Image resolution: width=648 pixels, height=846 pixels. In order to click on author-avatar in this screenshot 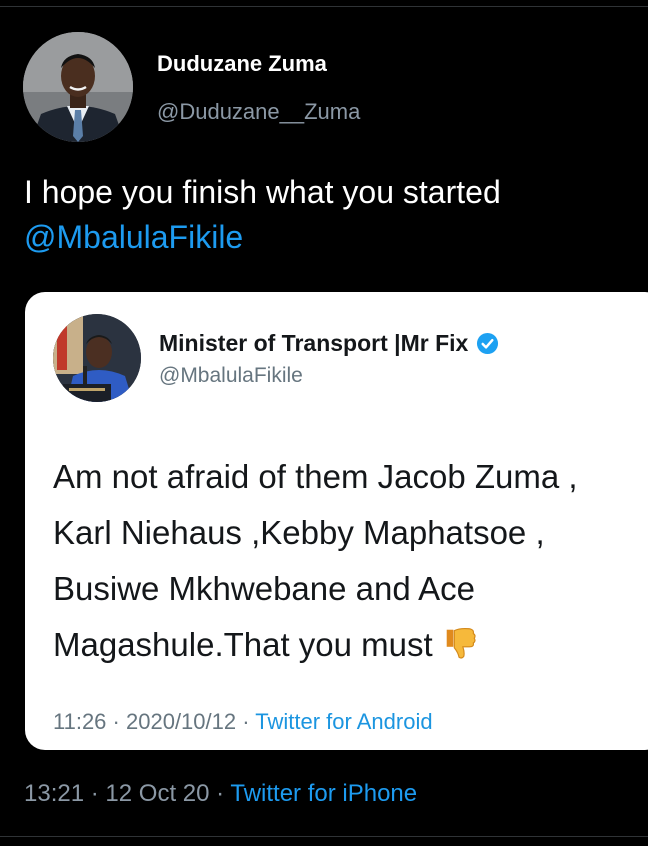, I will do `click(78, 87)`.